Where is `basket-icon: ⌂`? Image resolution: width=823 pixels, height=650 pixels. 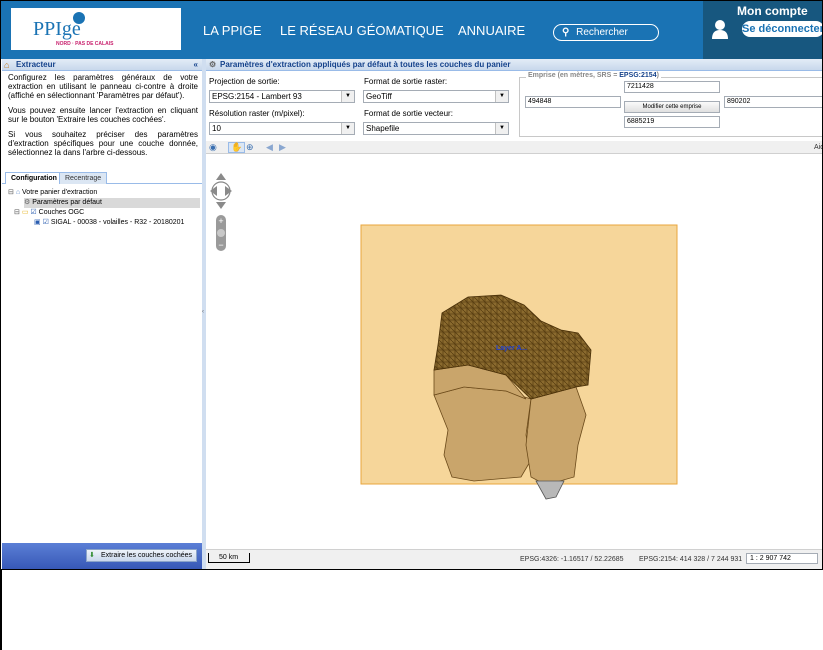
basket-icon: ⌂ is located at coordinates (18, 192).